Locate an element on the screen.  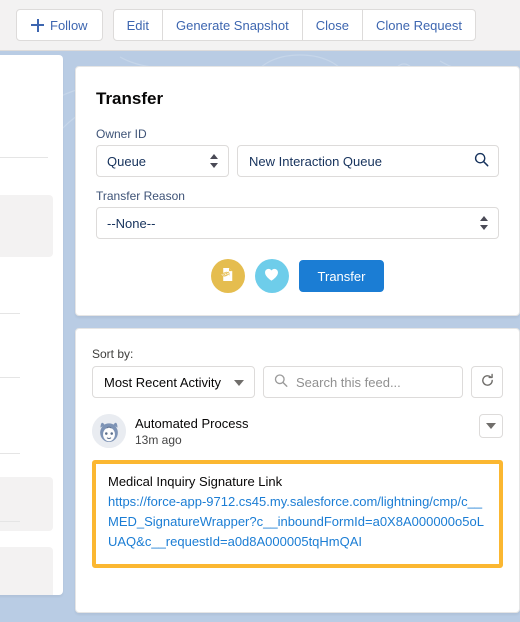
owner-lookup-value: New Interaction Queue is located at coordinates (315, 161).